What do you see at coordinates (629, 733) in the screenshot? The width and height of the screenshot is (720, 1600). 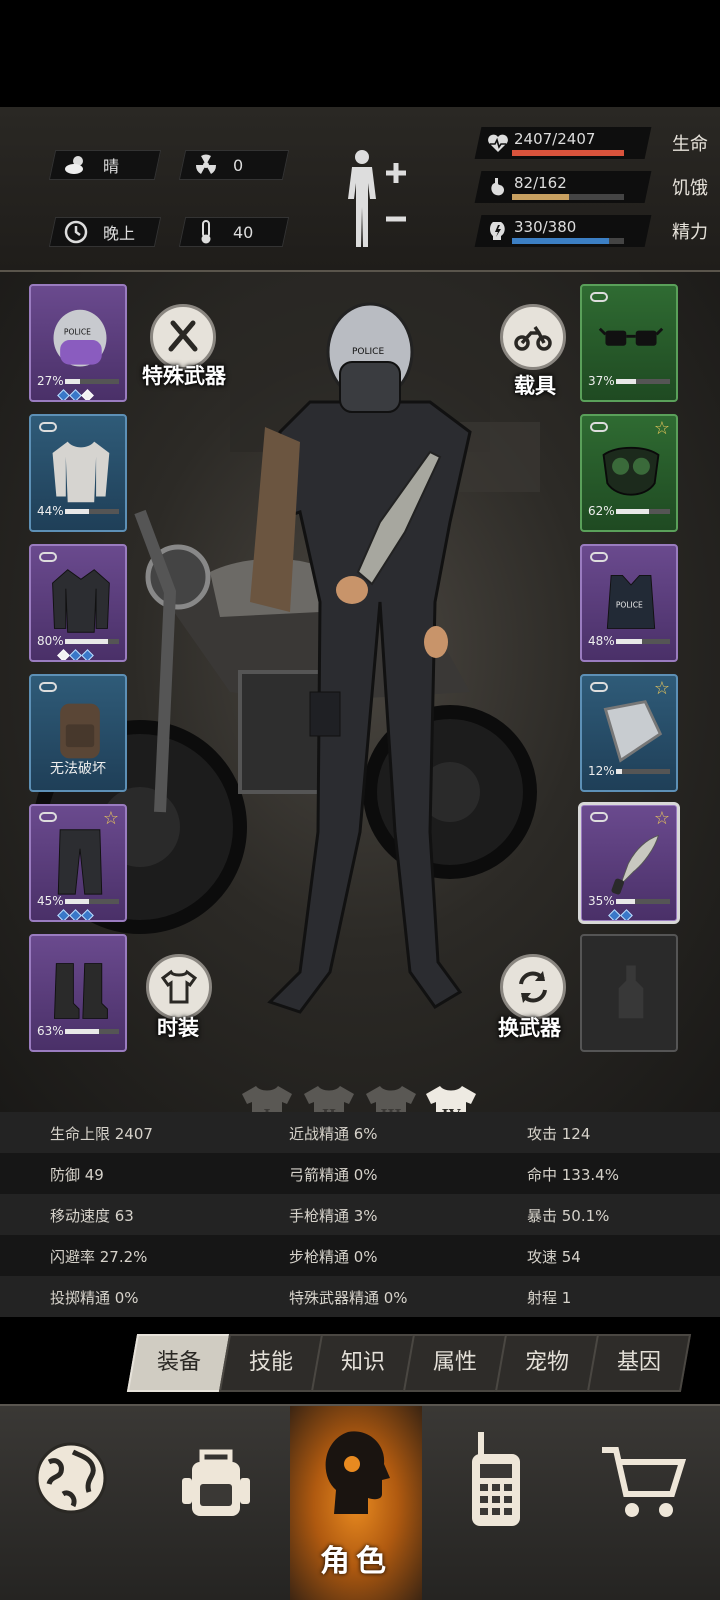 I see `shield-slot: ☆ 12%` at bounding box center [629, 733].